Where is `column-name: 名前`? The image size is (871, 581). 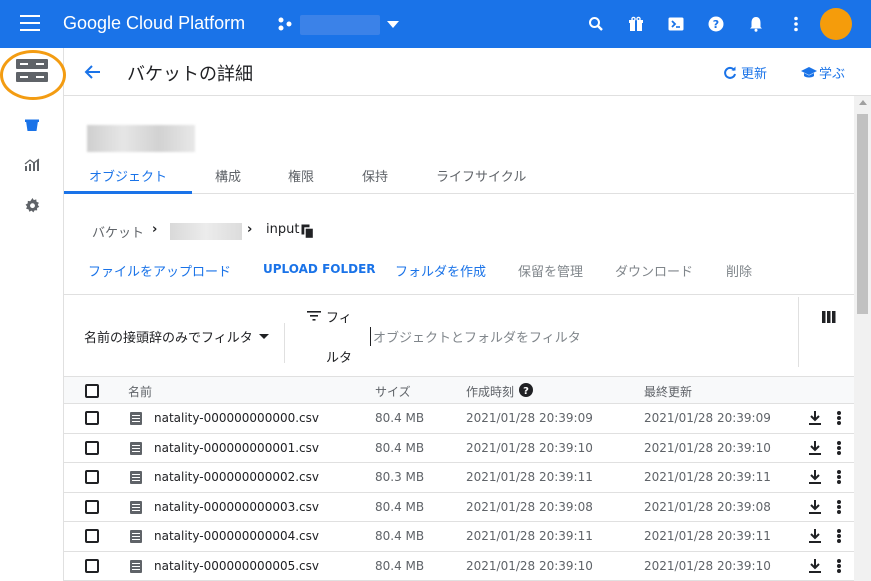 column-name: 名前 is located at coordinates (140, 391).